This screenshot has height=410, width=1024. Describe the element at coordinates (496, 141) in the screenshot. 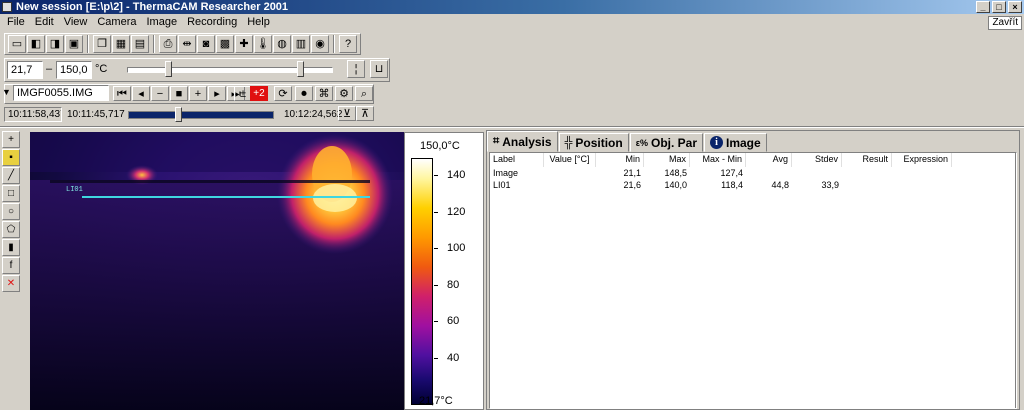

I see `analysis-icon: ⌗` at that location.